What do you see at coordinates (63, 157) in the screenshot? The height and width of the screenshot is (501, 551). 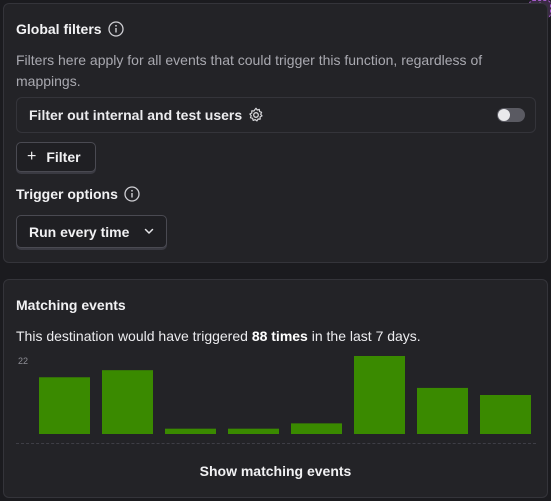 I see `add-filter-label: Filter` at bounding box center [63, 157].